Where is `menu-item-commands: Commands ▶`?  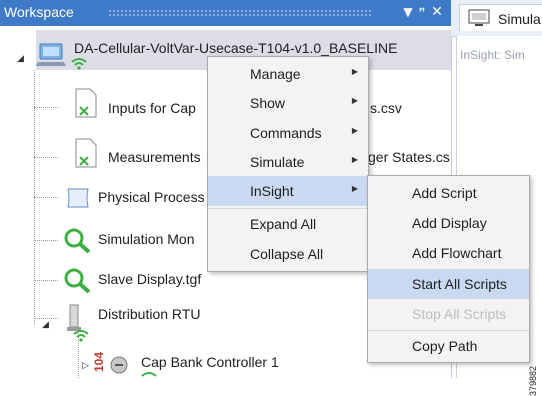
menu-item-commands: Commands ▶ is located at coordinates (288, 133).